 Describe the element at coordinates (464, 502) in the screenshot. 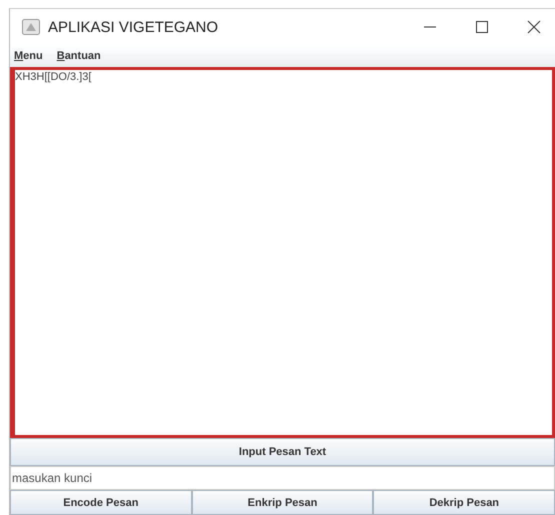

I see `action-button: Dekrip Pesan` at that location.